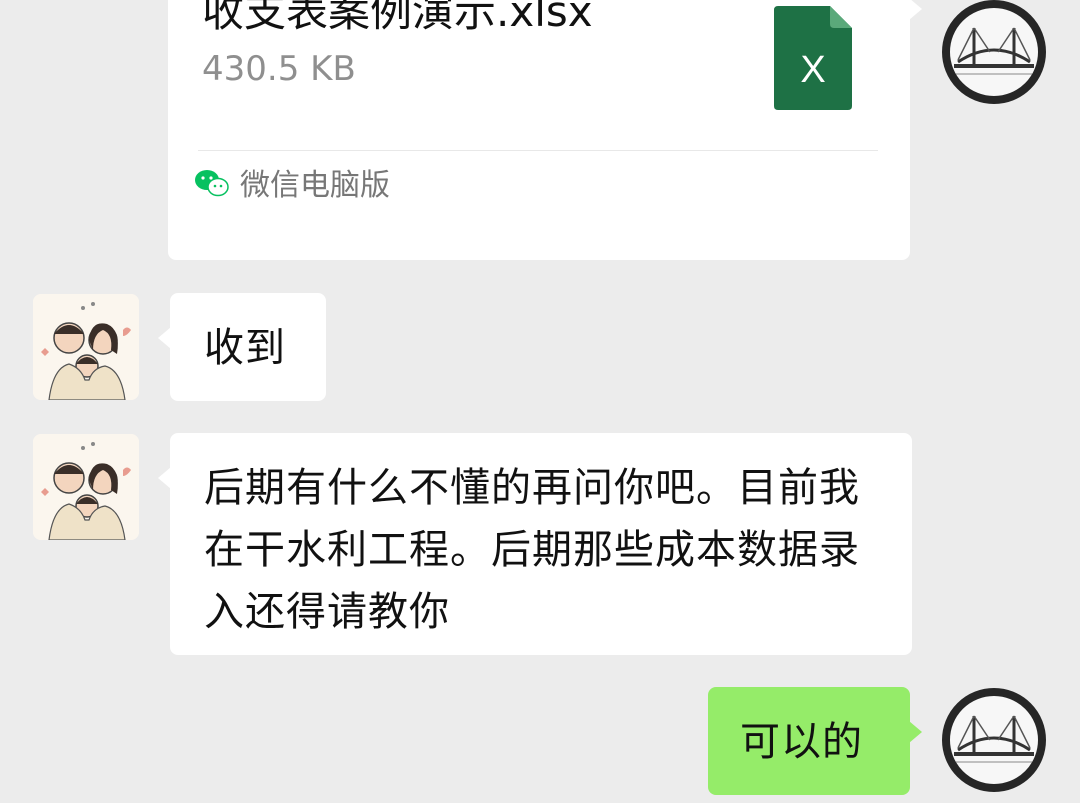 Image resolution: width=1080 pixels, height=803 pixels. I want to click on file-name: 收支表案例演示.xlsx, so click(397, 18).